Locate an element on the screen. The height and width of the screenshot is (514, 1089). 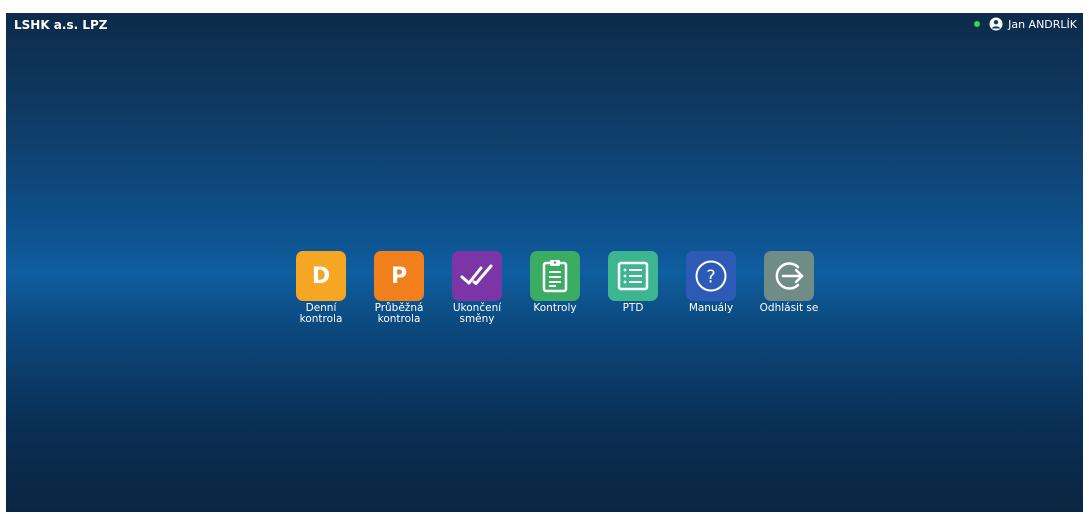
tile-odhlasit-se: Odhlásit se is located at coordinates (789, 282).